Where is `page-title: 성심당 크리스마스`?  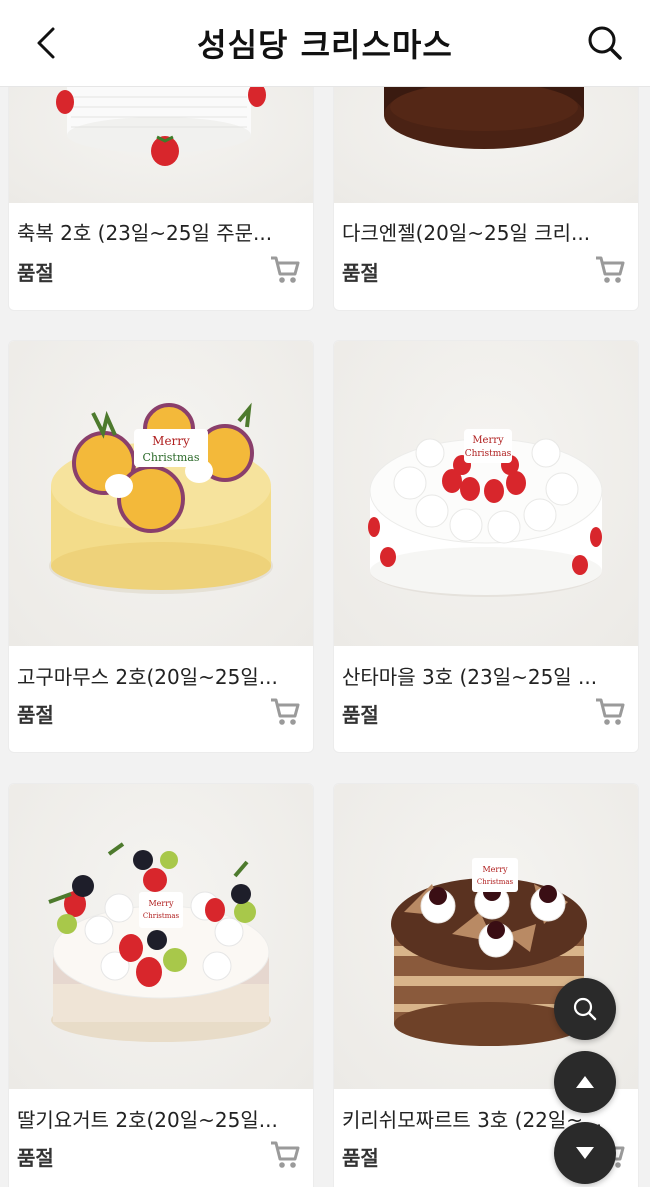
page-title: 성심당 크리스마스 is located at coordinates (325, 45).